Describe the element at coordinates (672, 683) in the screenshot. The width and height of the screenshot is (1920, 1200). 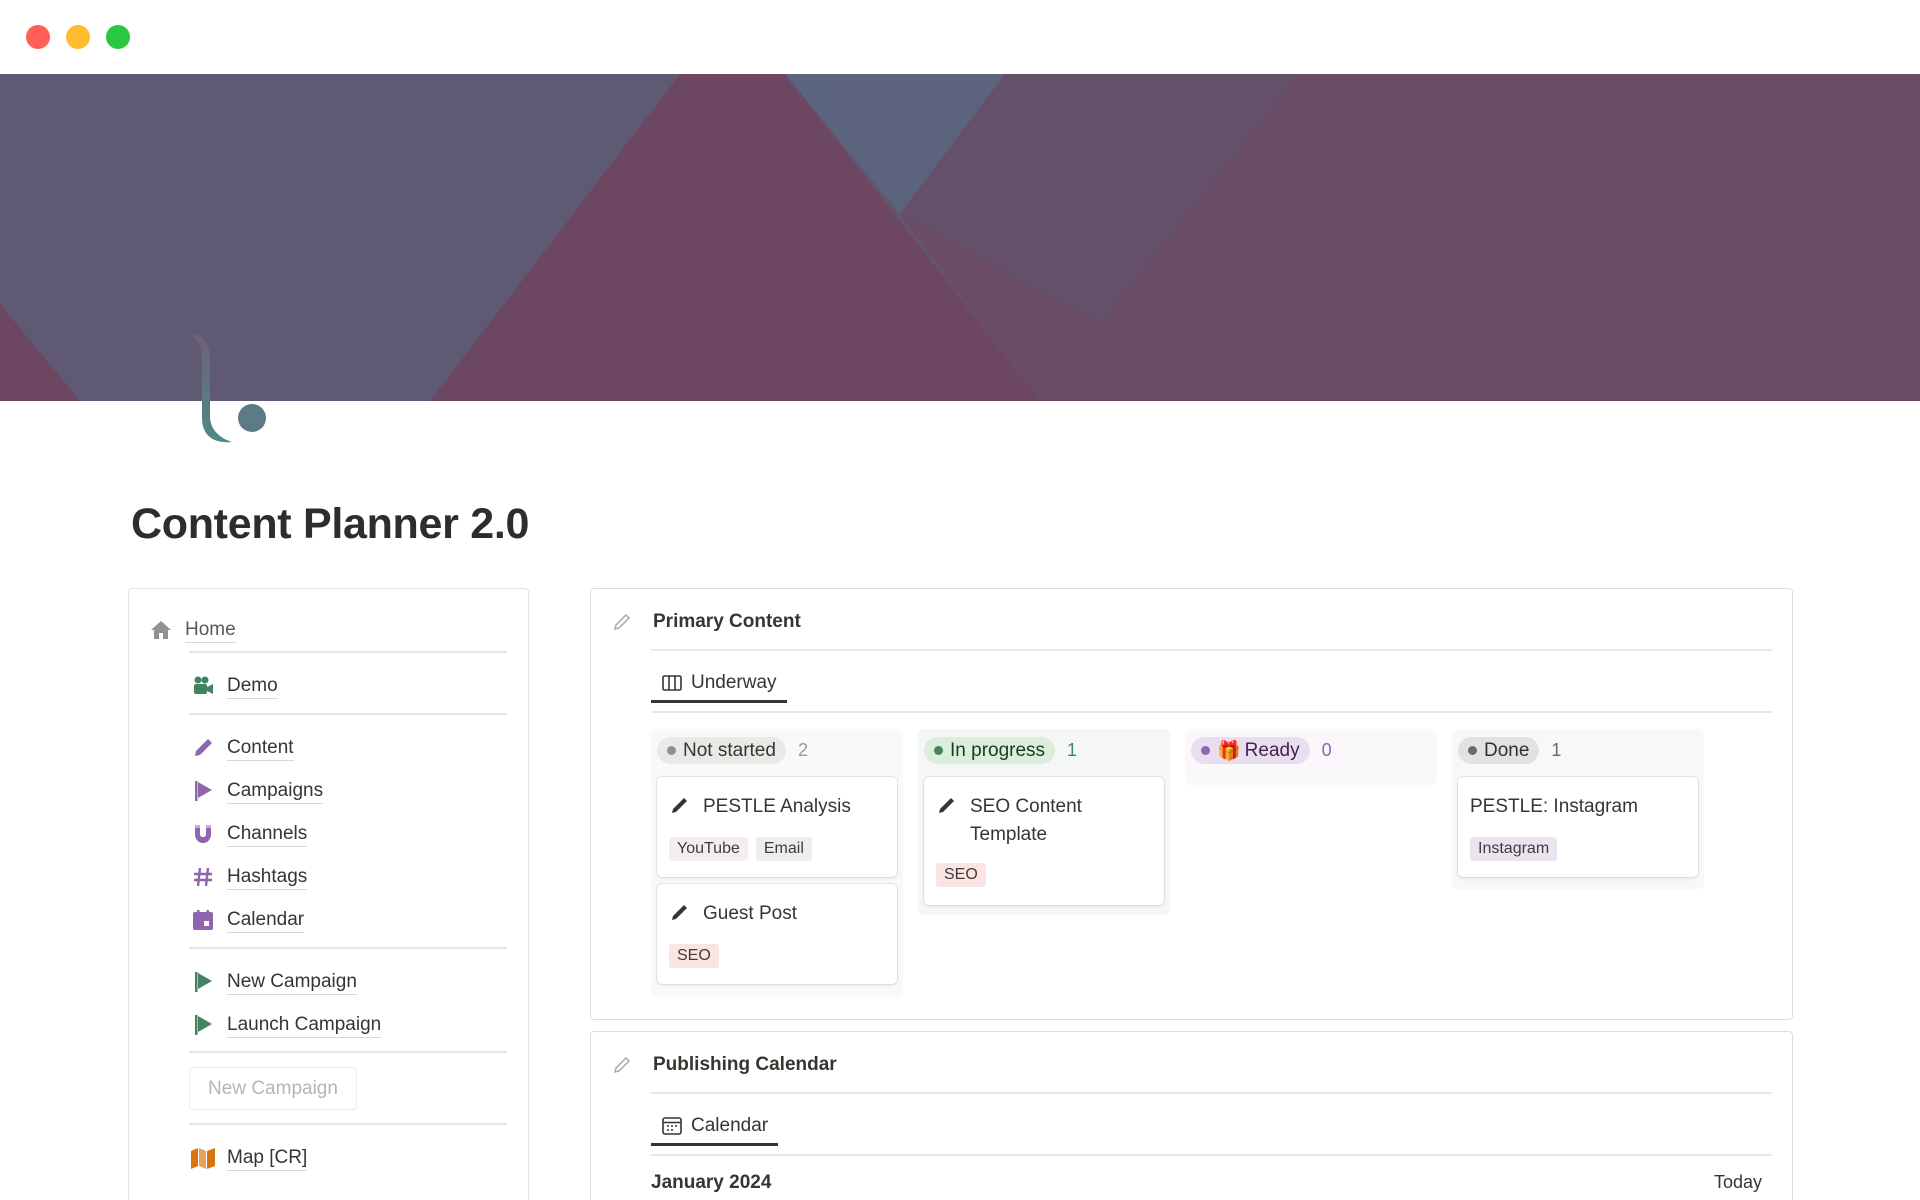
I see `board-icon` at that location.